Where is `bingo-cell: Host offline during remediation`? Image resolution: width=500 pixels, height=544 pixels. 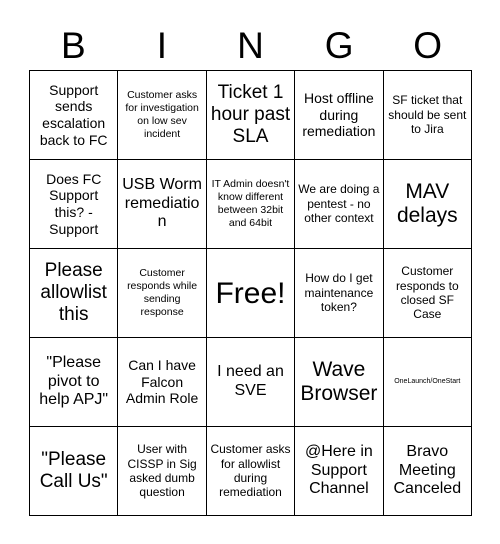 bingo-cell: Host offline during remediation is located at coordinates (339, 115).